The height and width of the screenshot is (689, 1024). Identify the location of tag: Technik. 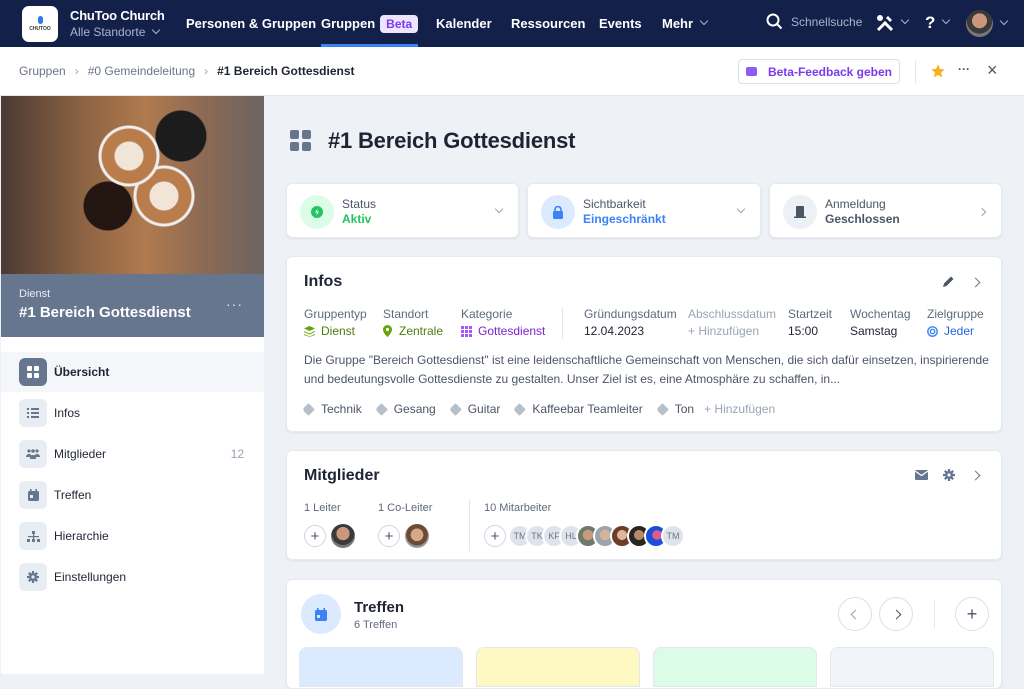
(332, 409).